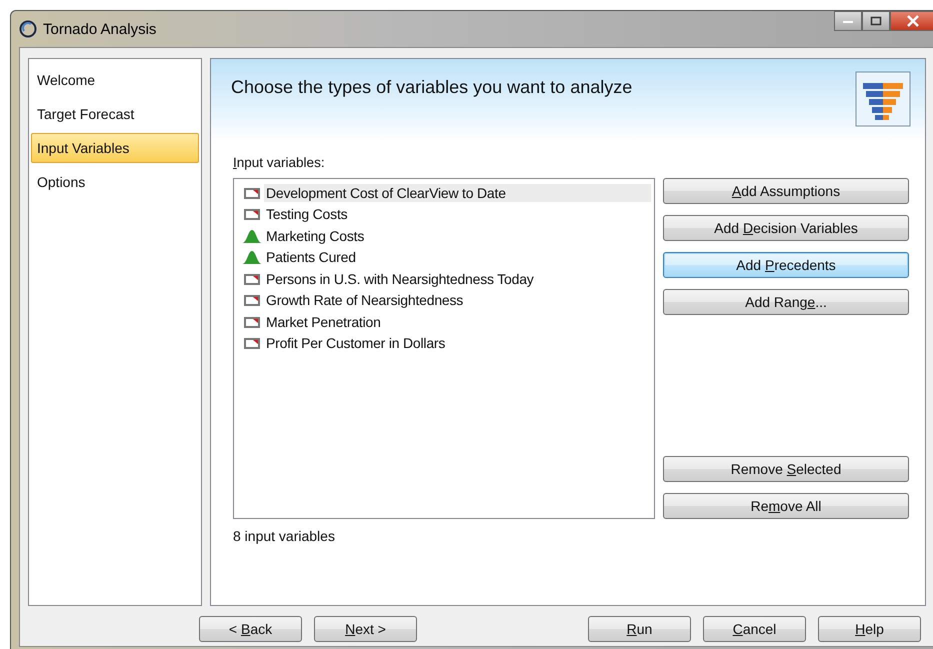  I want to click on minimize-button, so click(848, 21).